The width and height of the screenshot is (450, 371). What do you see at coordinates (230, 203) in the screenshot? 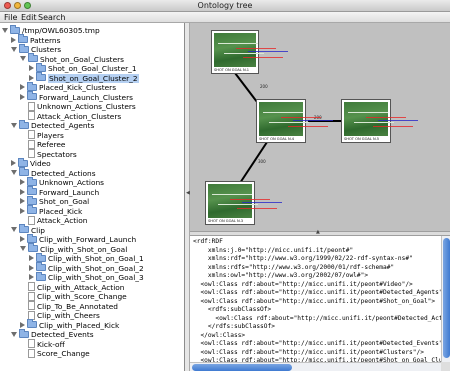
I see `graph-node: SHOT ON GOAL N.3` at bounding box center [230, 203].